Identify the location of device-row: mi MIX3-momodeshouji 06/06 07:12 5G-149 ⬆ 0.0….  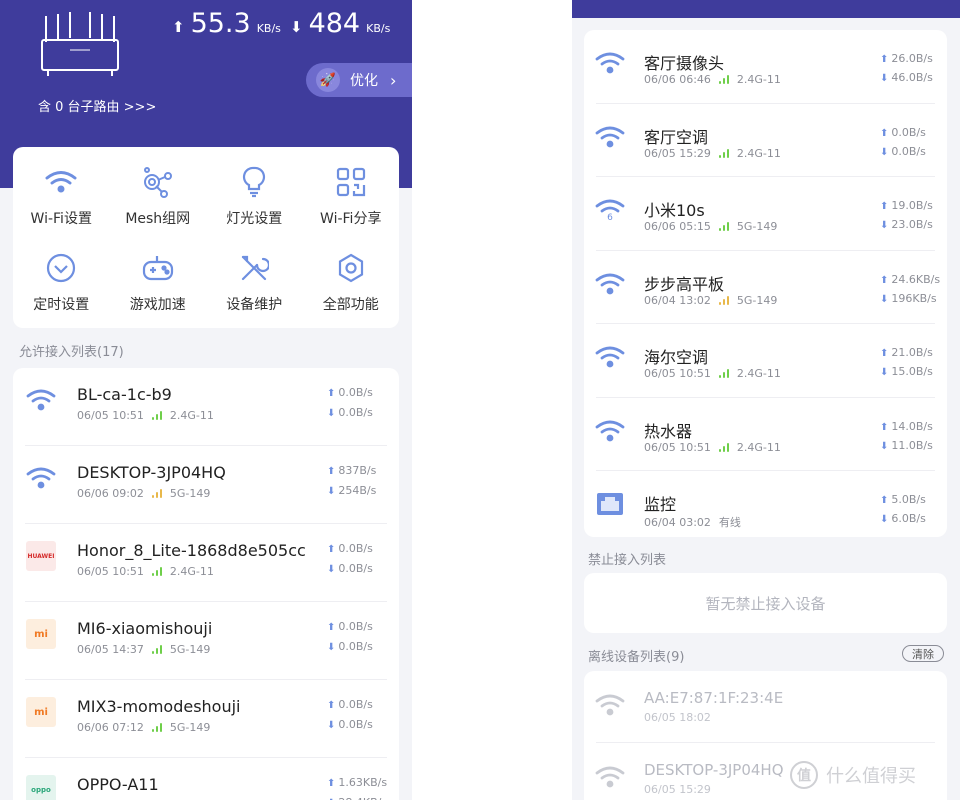
(206, 719).